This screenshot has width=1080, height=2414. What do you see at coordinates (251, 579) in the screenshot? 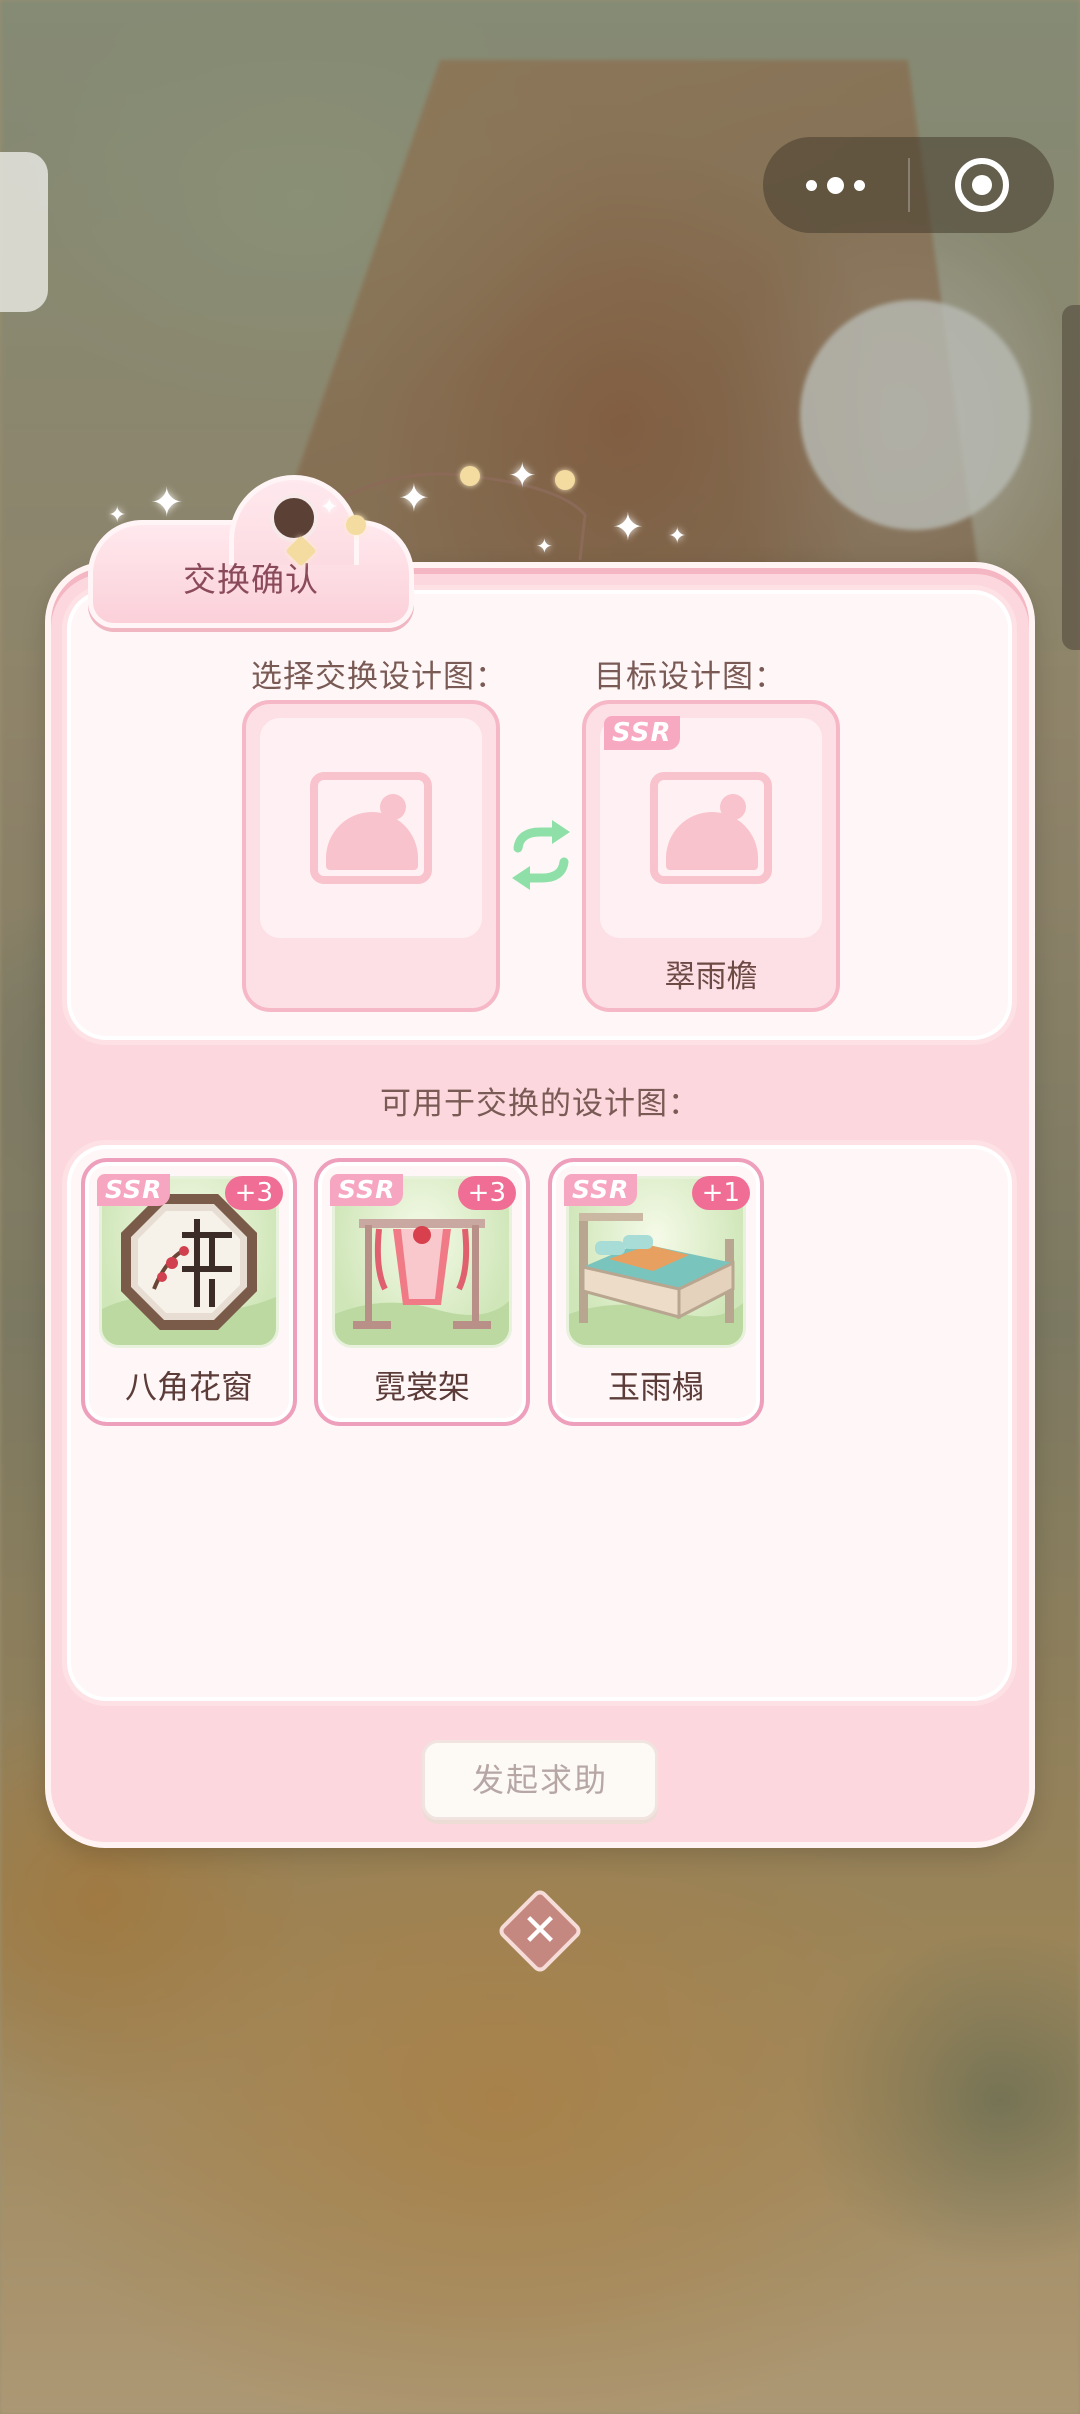
I see `dialog-title: 交换确认` at bounding box center [251, 579].